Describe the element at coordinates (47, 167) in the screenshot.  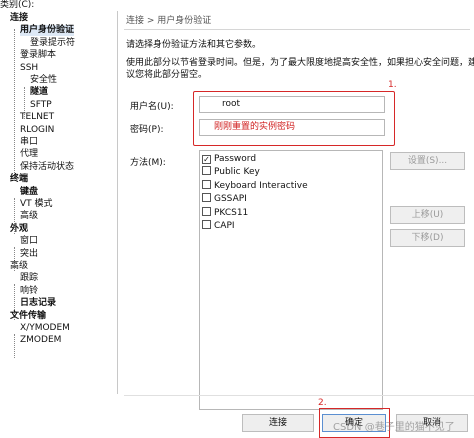
I see `tree-item: 保持活动状态` at that location.